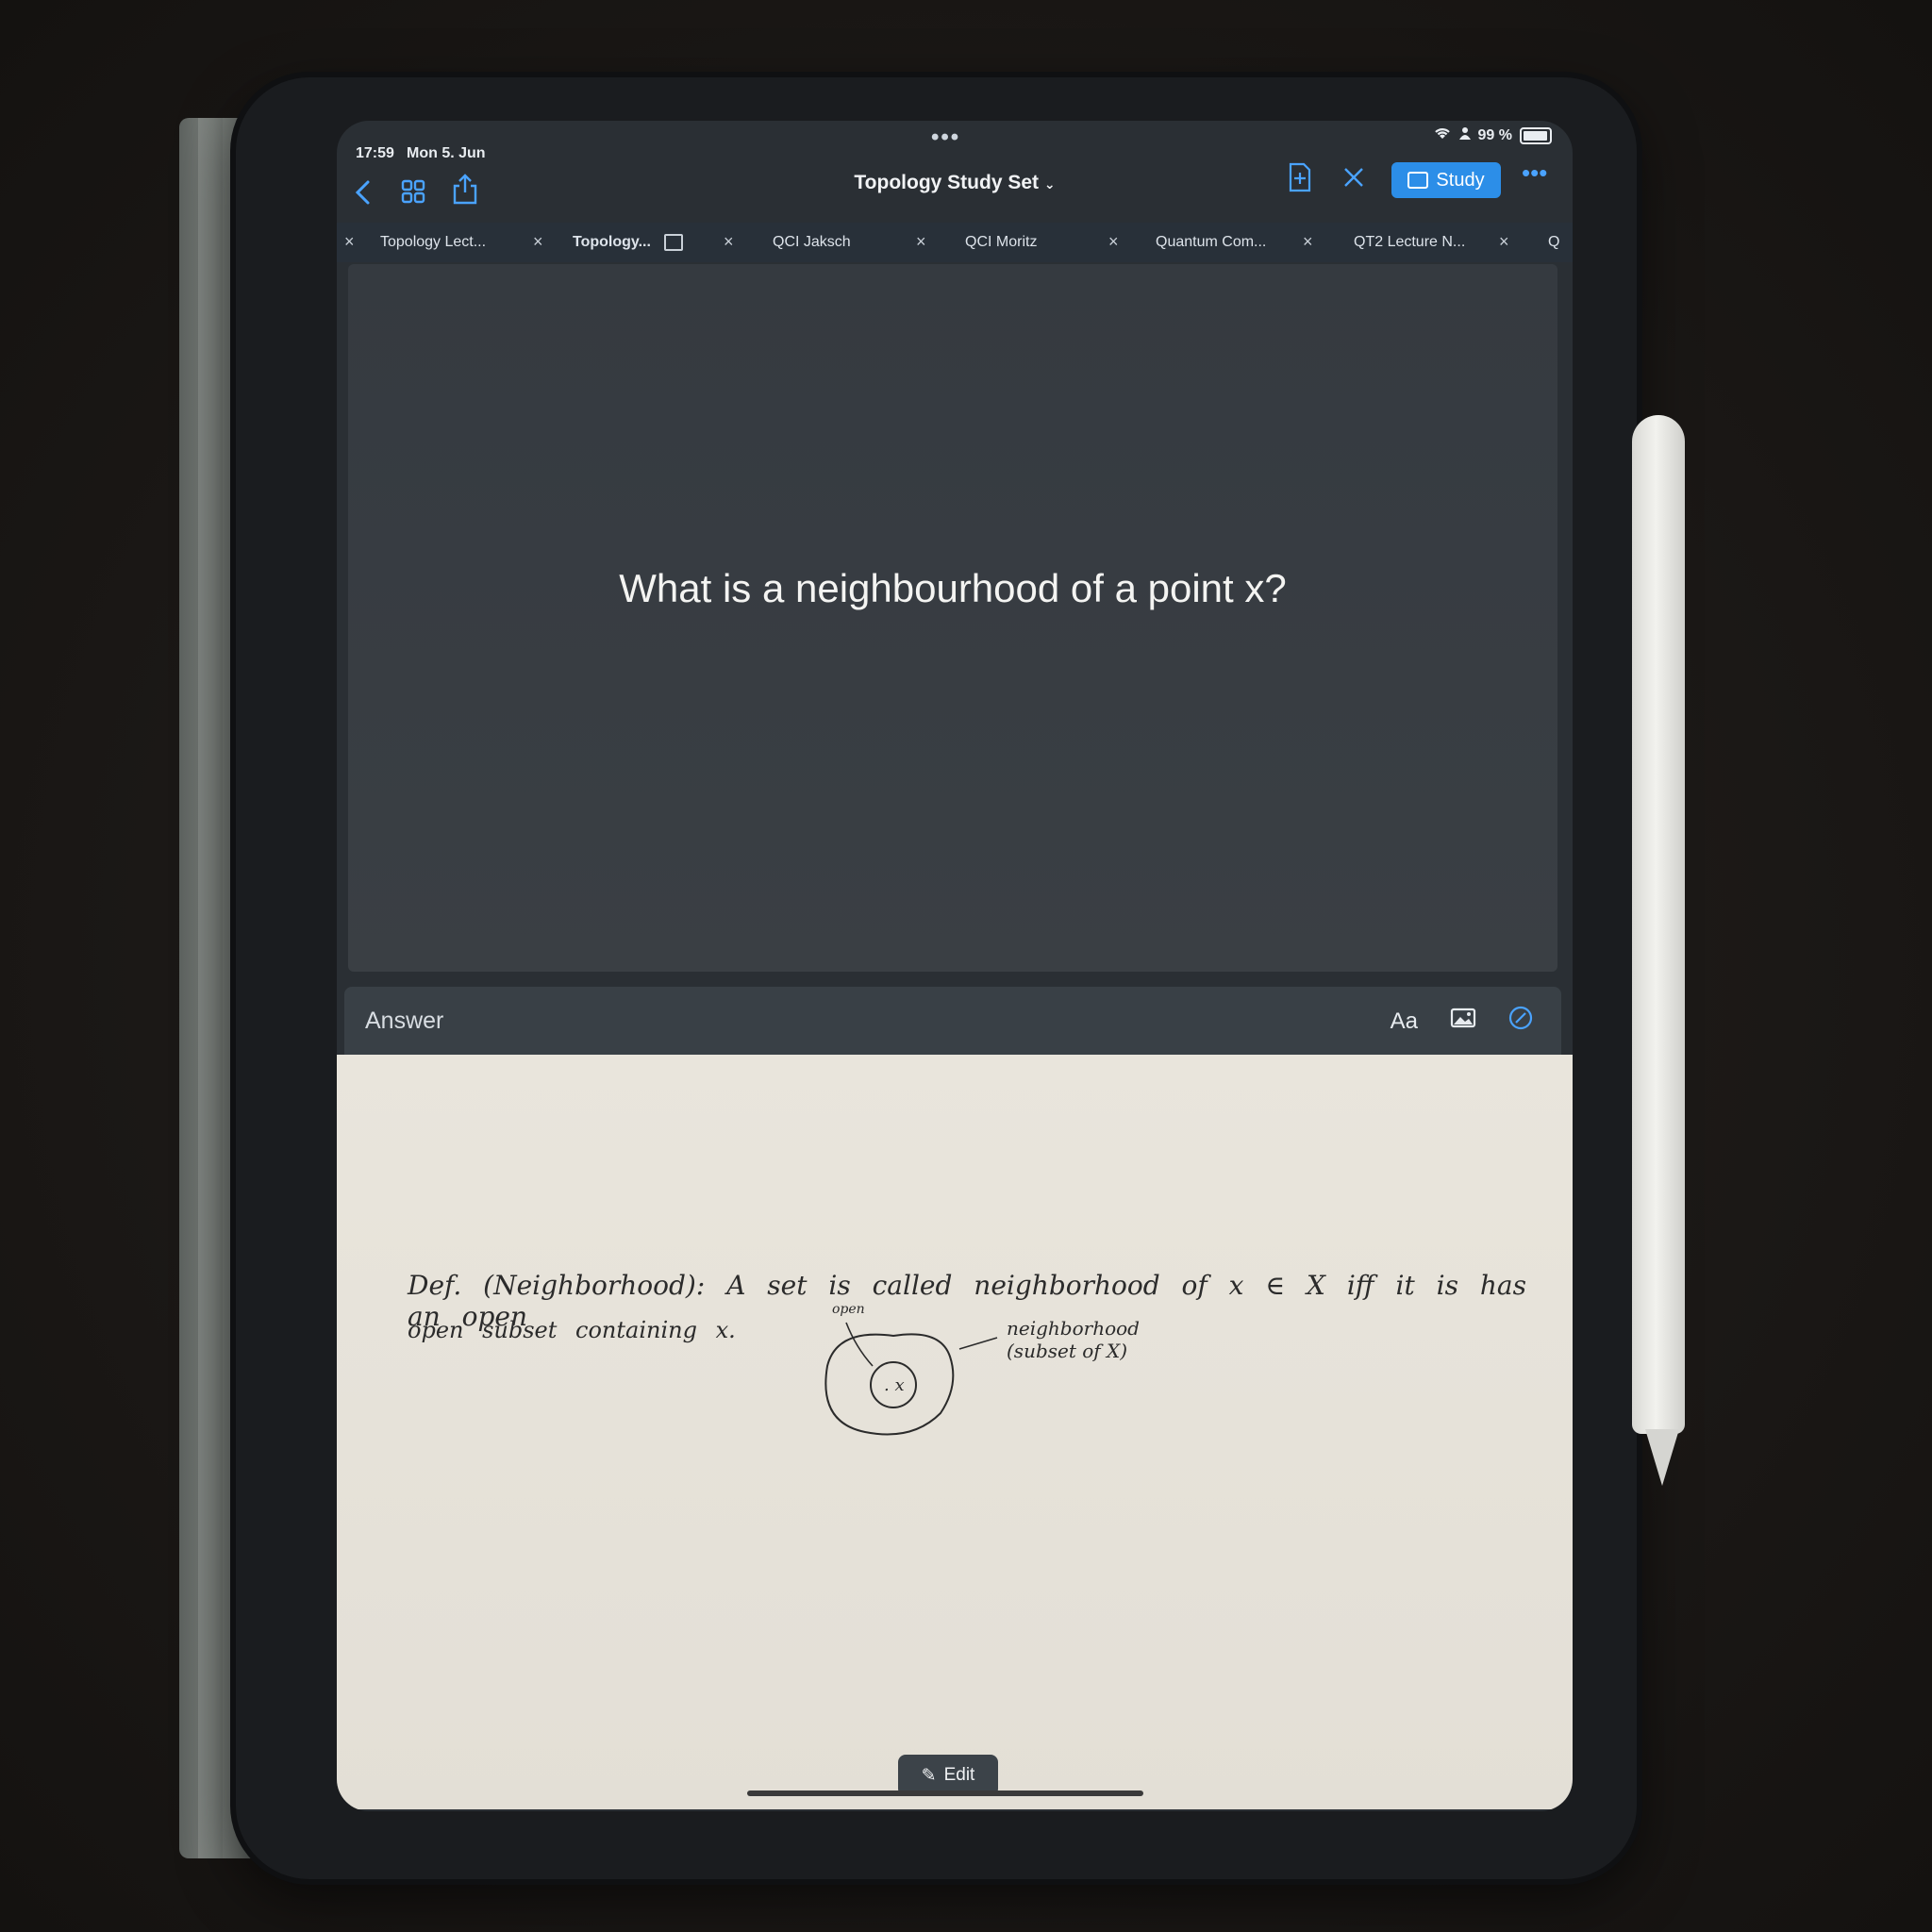  What do you see at coordinates (1520, 1021) in the screenshot?
I see `pen-circle-icon` at bounding box center [1520, 1021].